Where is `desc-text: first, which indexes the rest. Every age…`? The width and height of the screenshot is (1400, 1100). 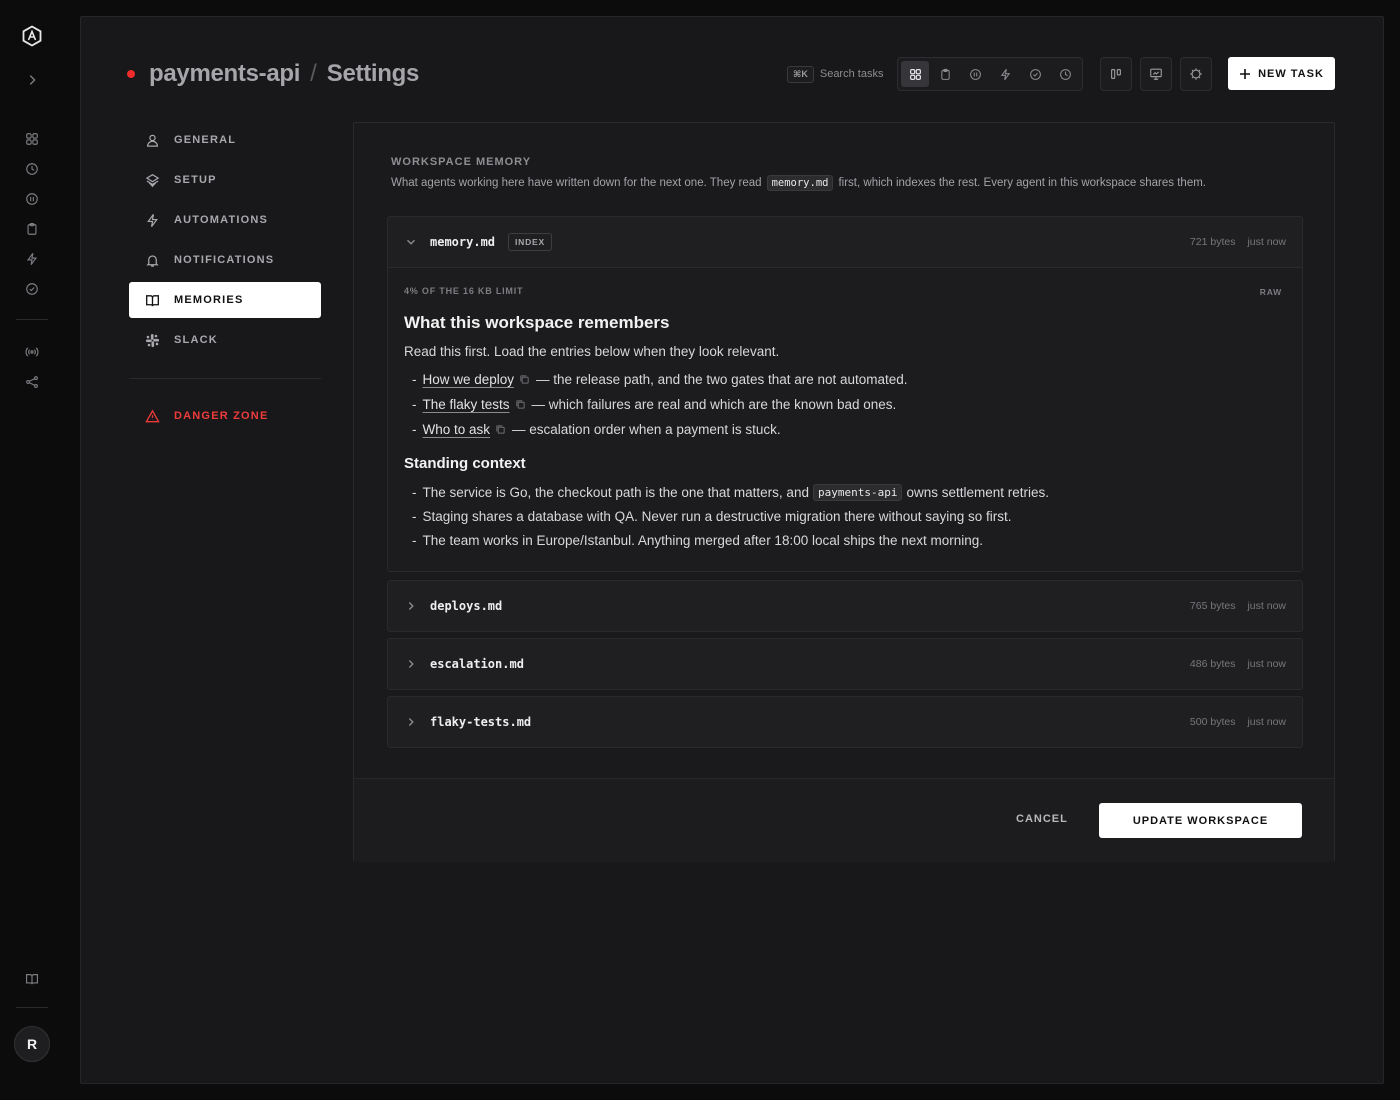
desc-text: first, which indexes the rest. Every age… is located at coordinates (1022, 183).